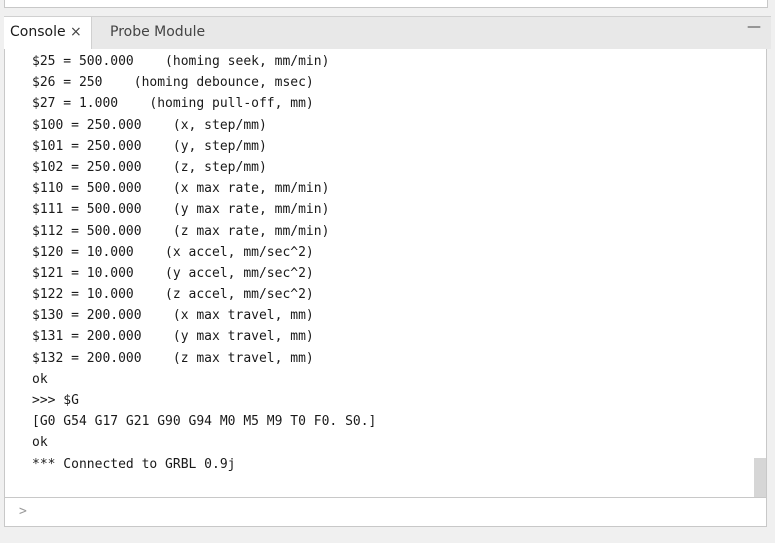 The width and height of the screenshot is (775, 543). I want to click on tab-probe-module: Probe Module, so click(165, 33).